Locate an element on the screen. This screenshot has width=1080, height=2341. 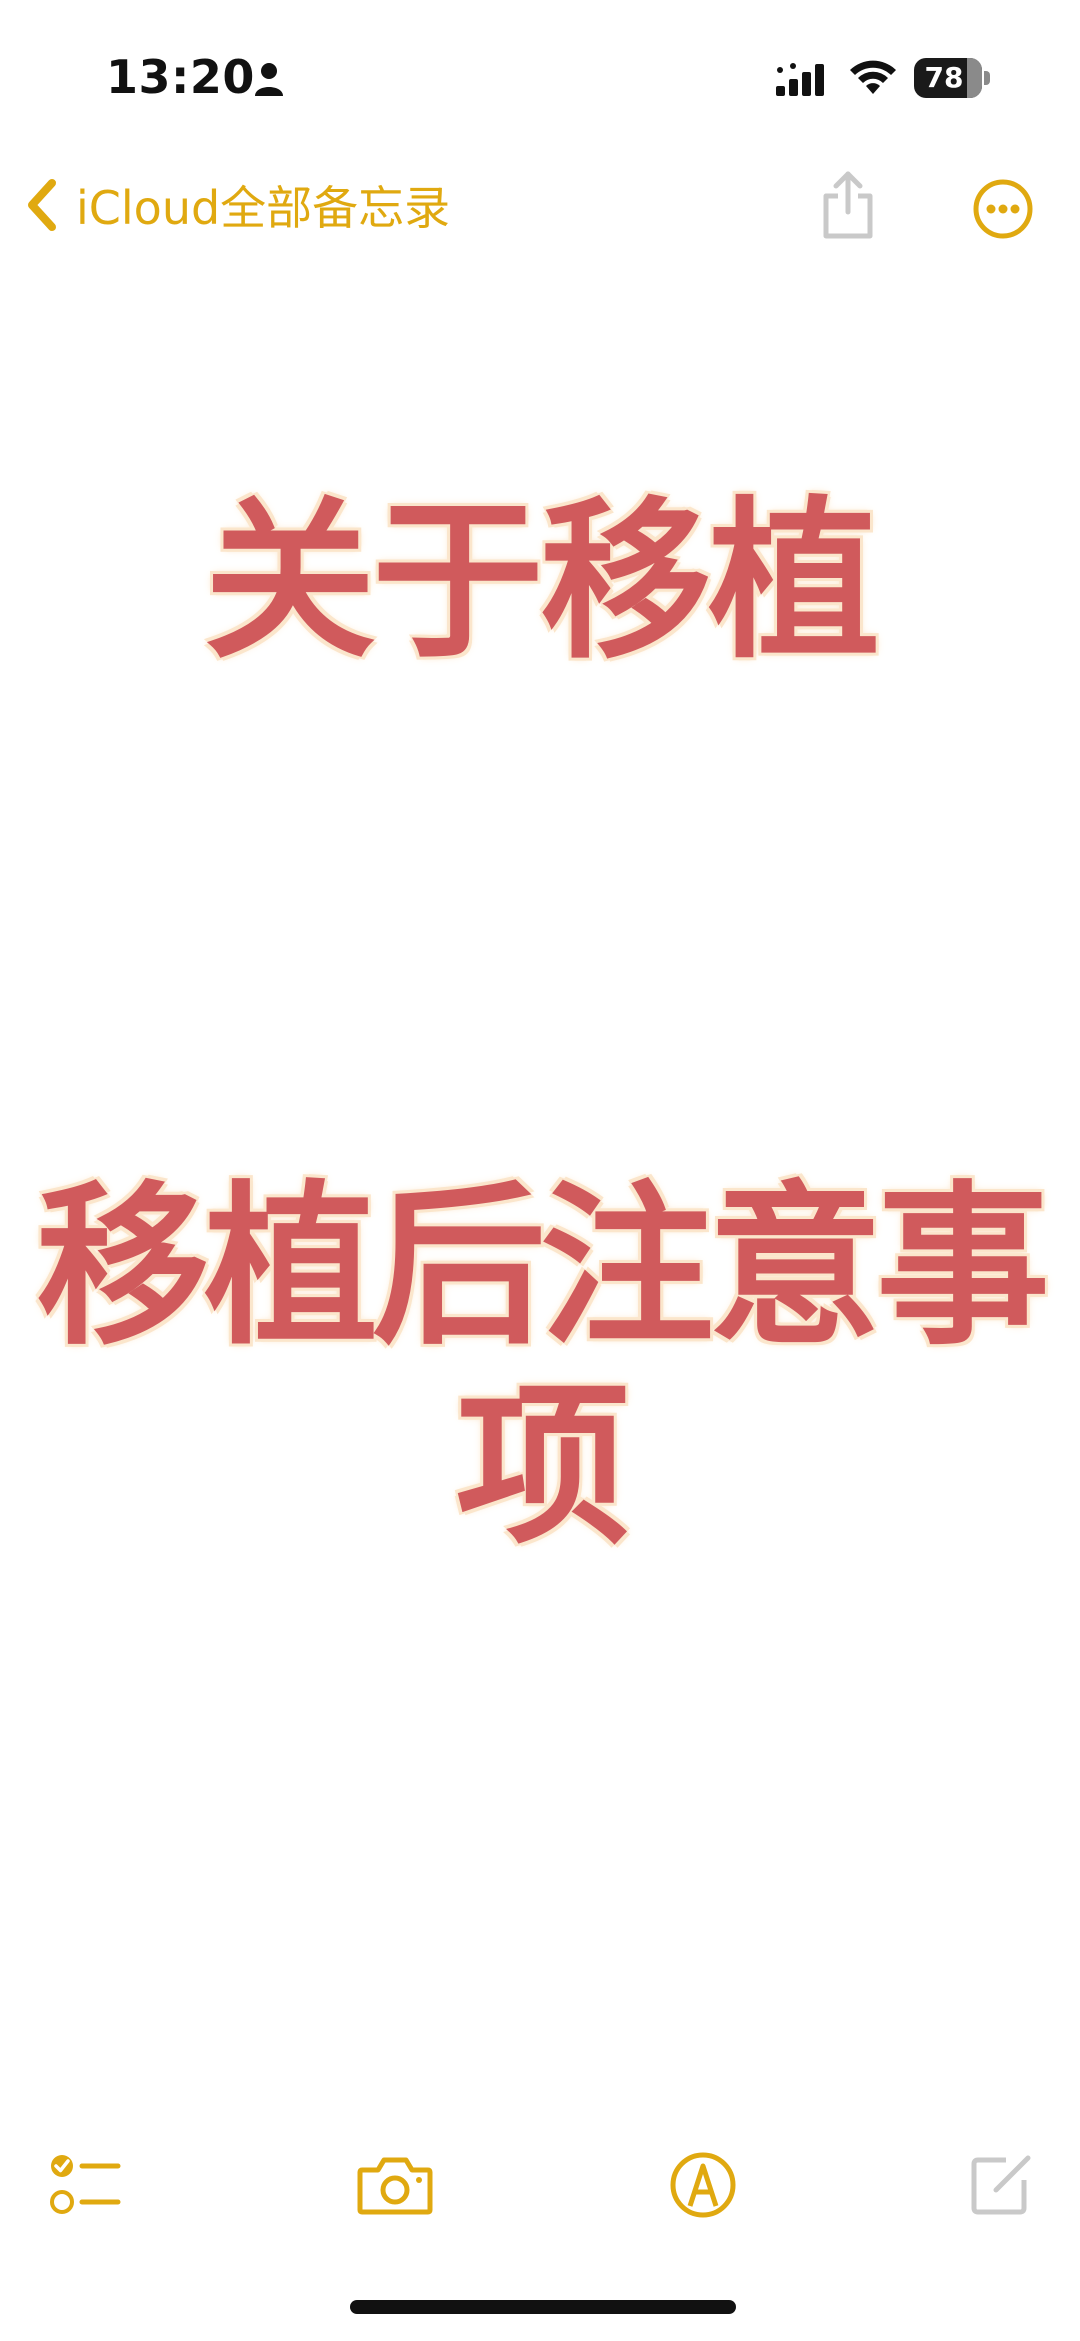
share-icon is located at coordinates (848, 205).